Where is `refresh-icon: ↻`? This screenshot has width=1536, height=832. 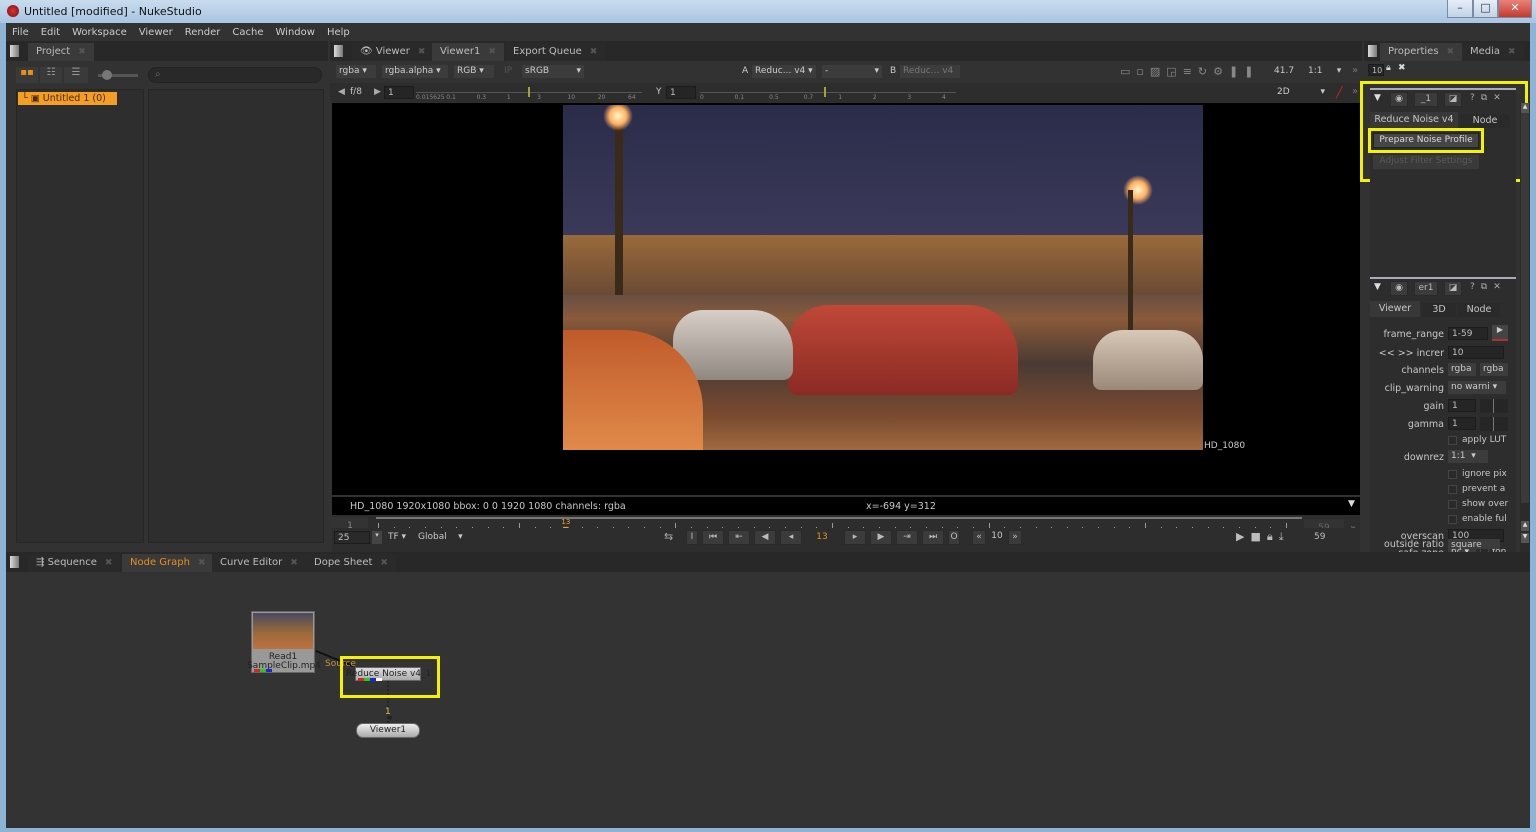 refresh-icon: ↻ is located at coordinates (1205, 71).